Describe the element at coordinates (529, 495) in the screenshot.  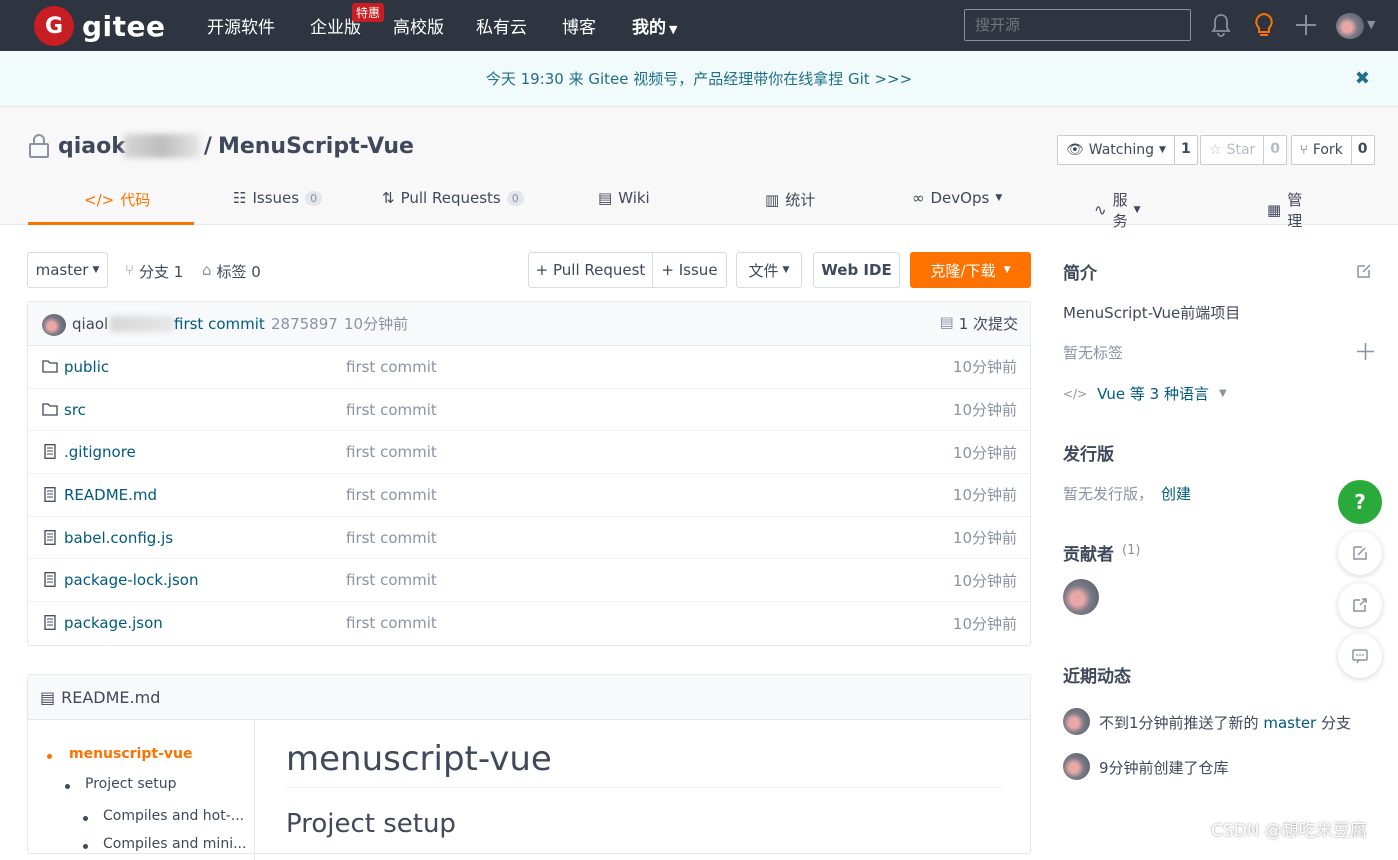
I see `file-row: README.md first commit 10分钟前` at that location.